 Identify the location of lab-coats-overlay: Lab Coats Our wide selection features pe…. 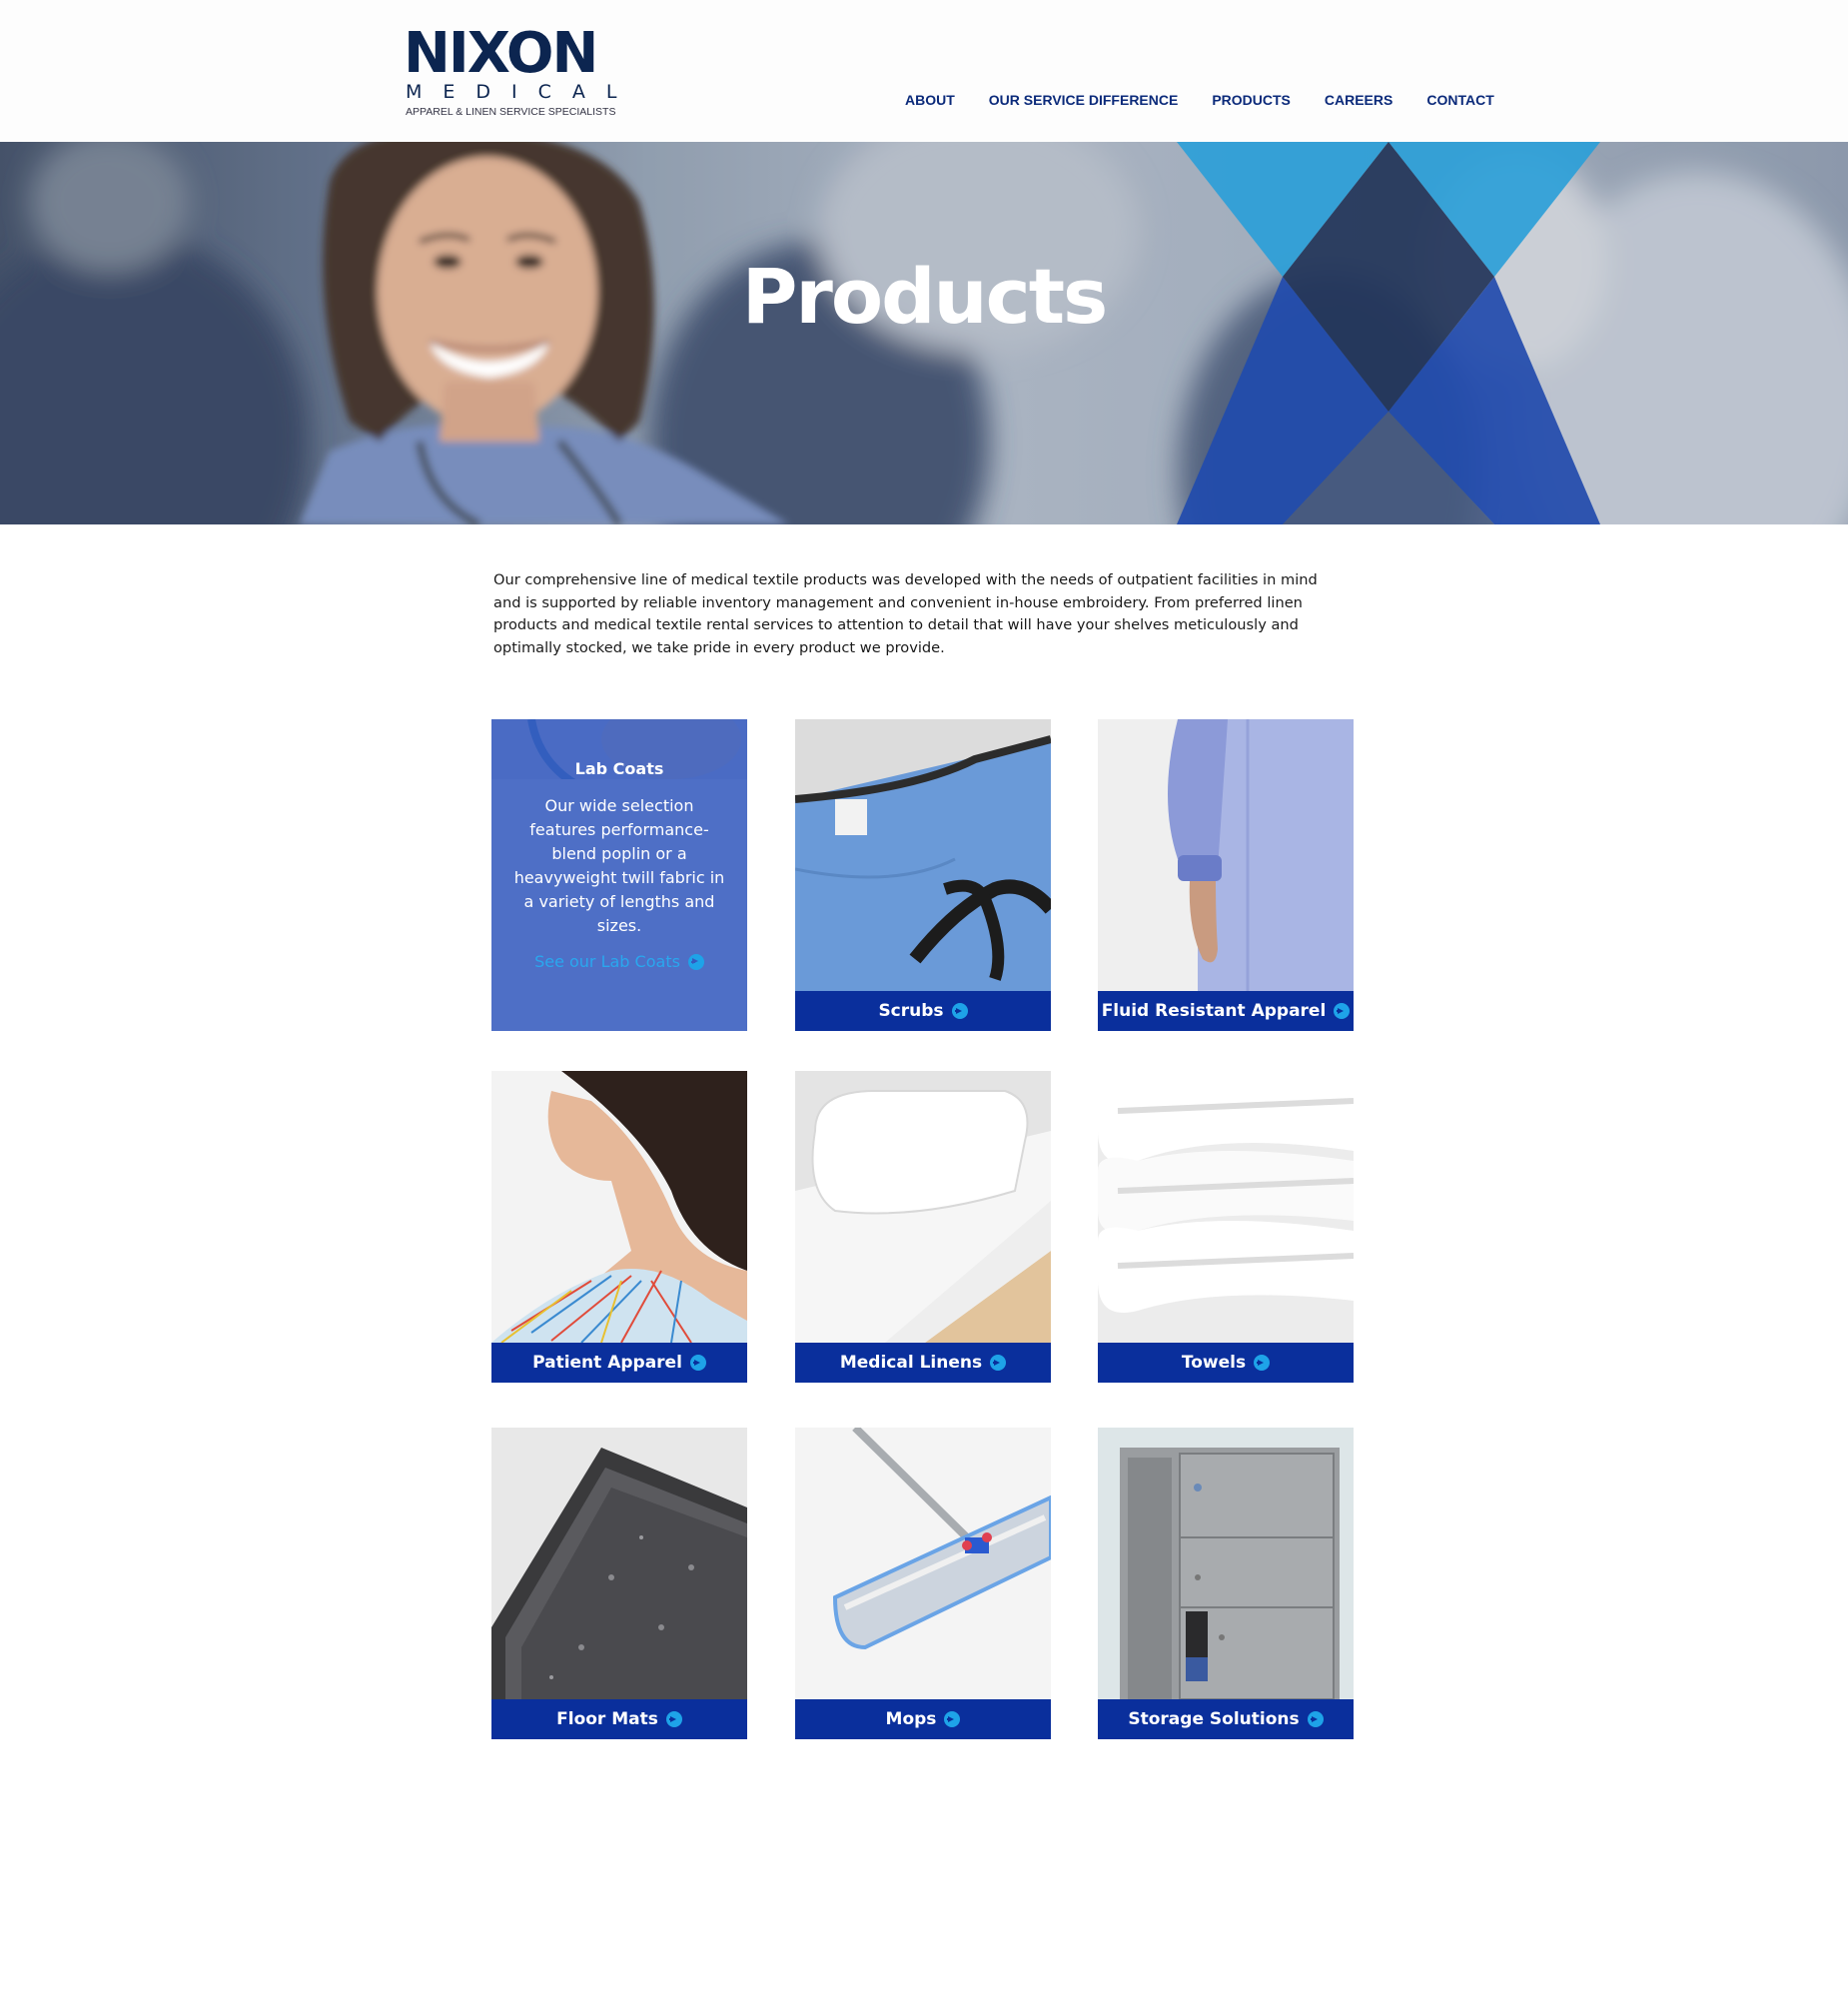
(619, 875).